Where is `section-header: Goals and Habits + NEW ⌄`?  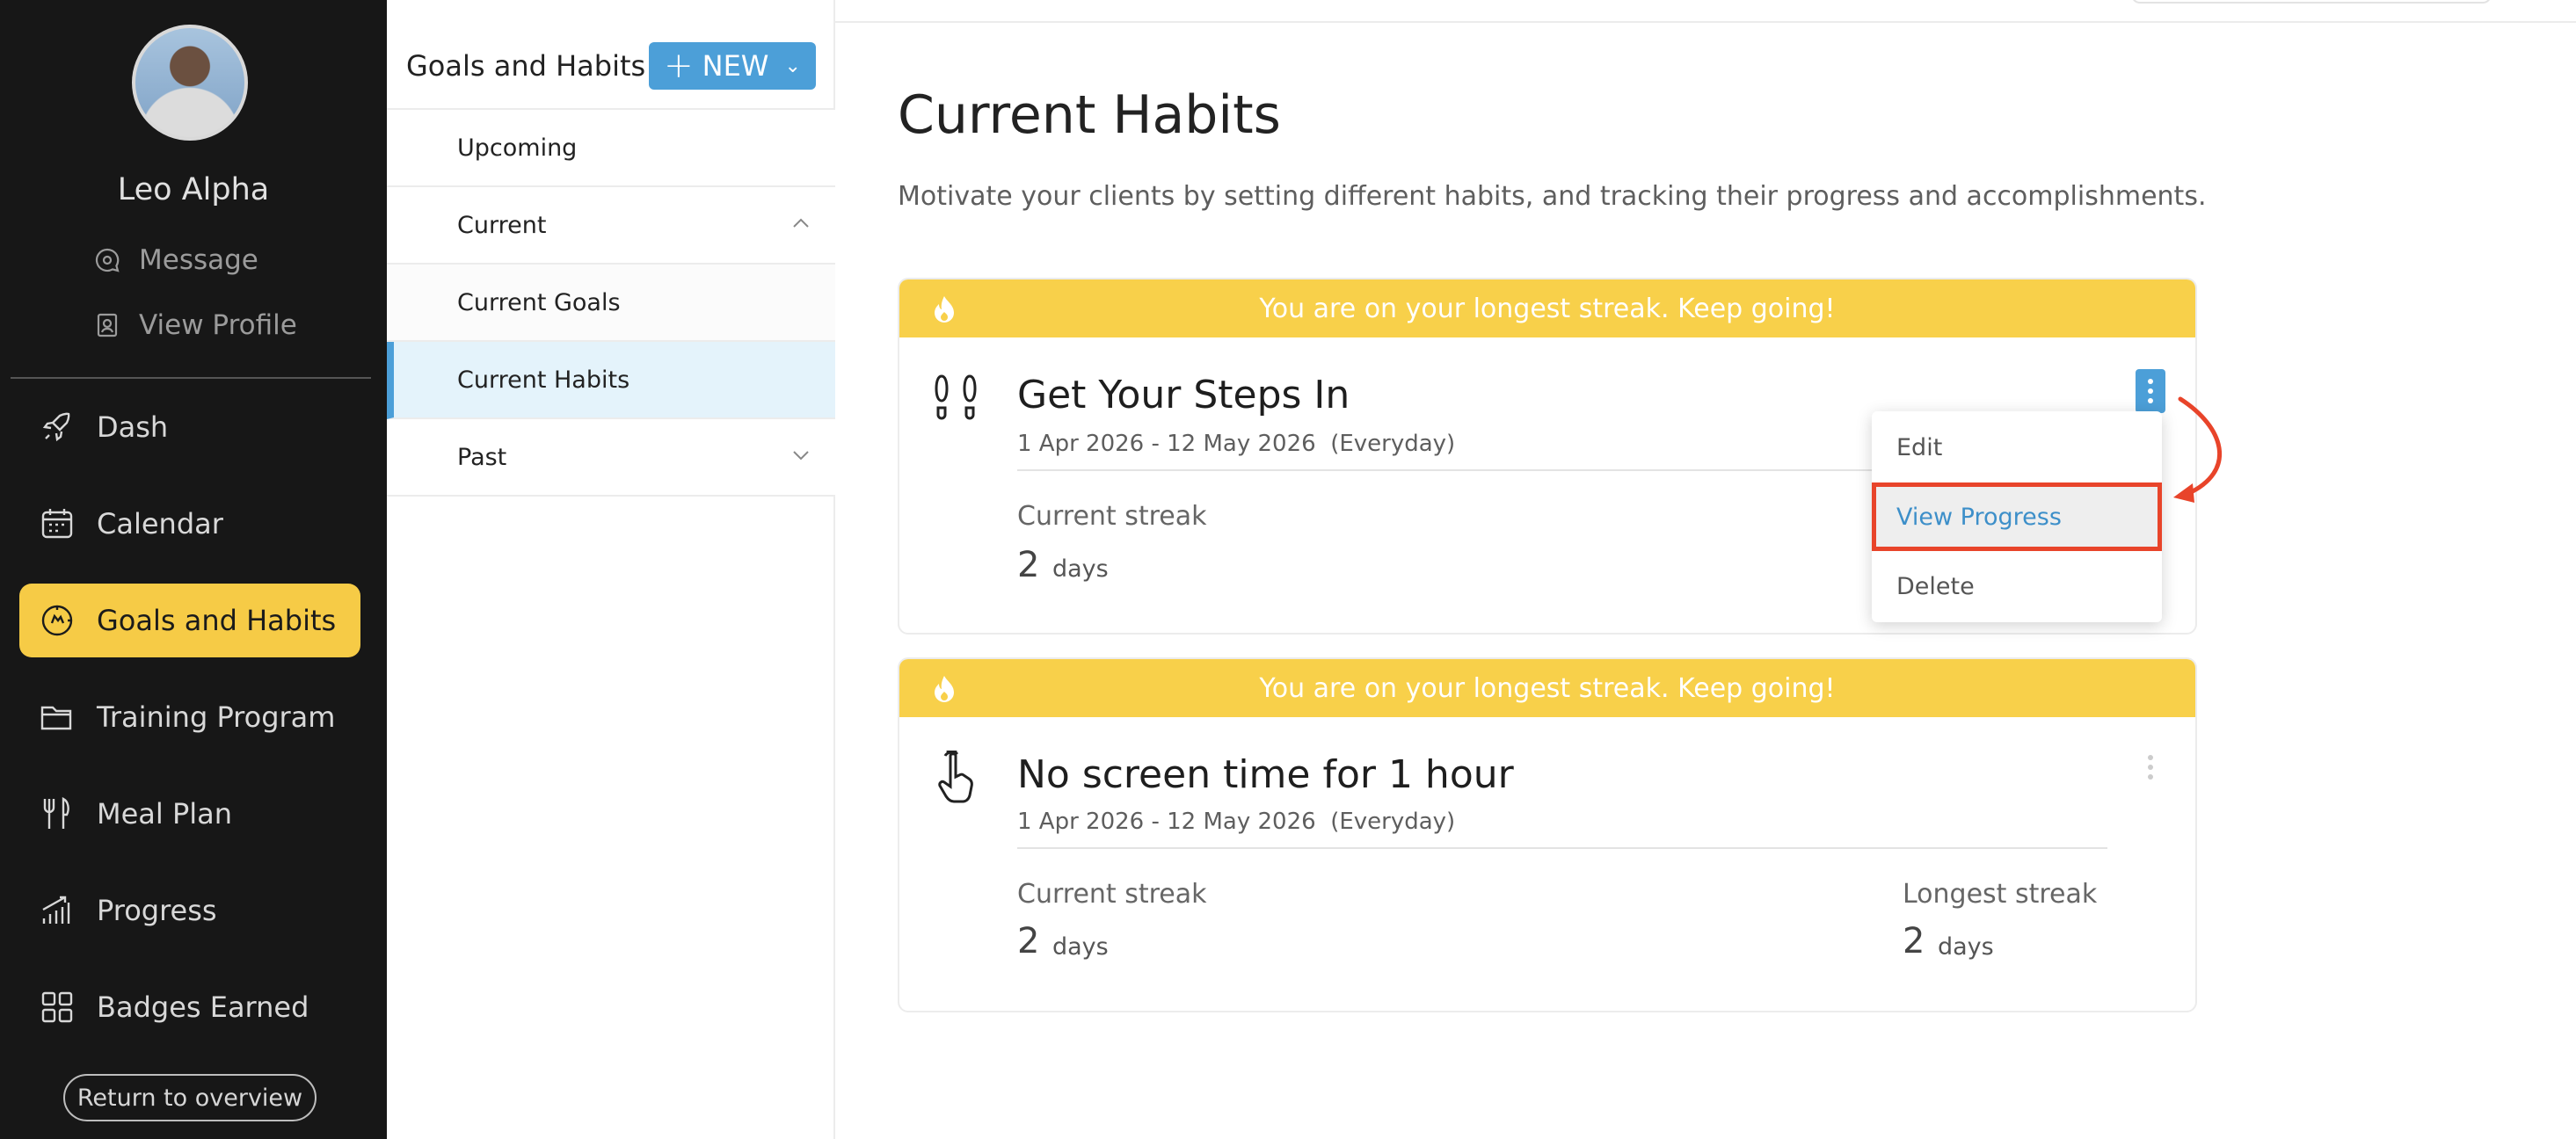
section-header: Goals and Habits + NEW ⌄ is located at coordinates (611, 55).